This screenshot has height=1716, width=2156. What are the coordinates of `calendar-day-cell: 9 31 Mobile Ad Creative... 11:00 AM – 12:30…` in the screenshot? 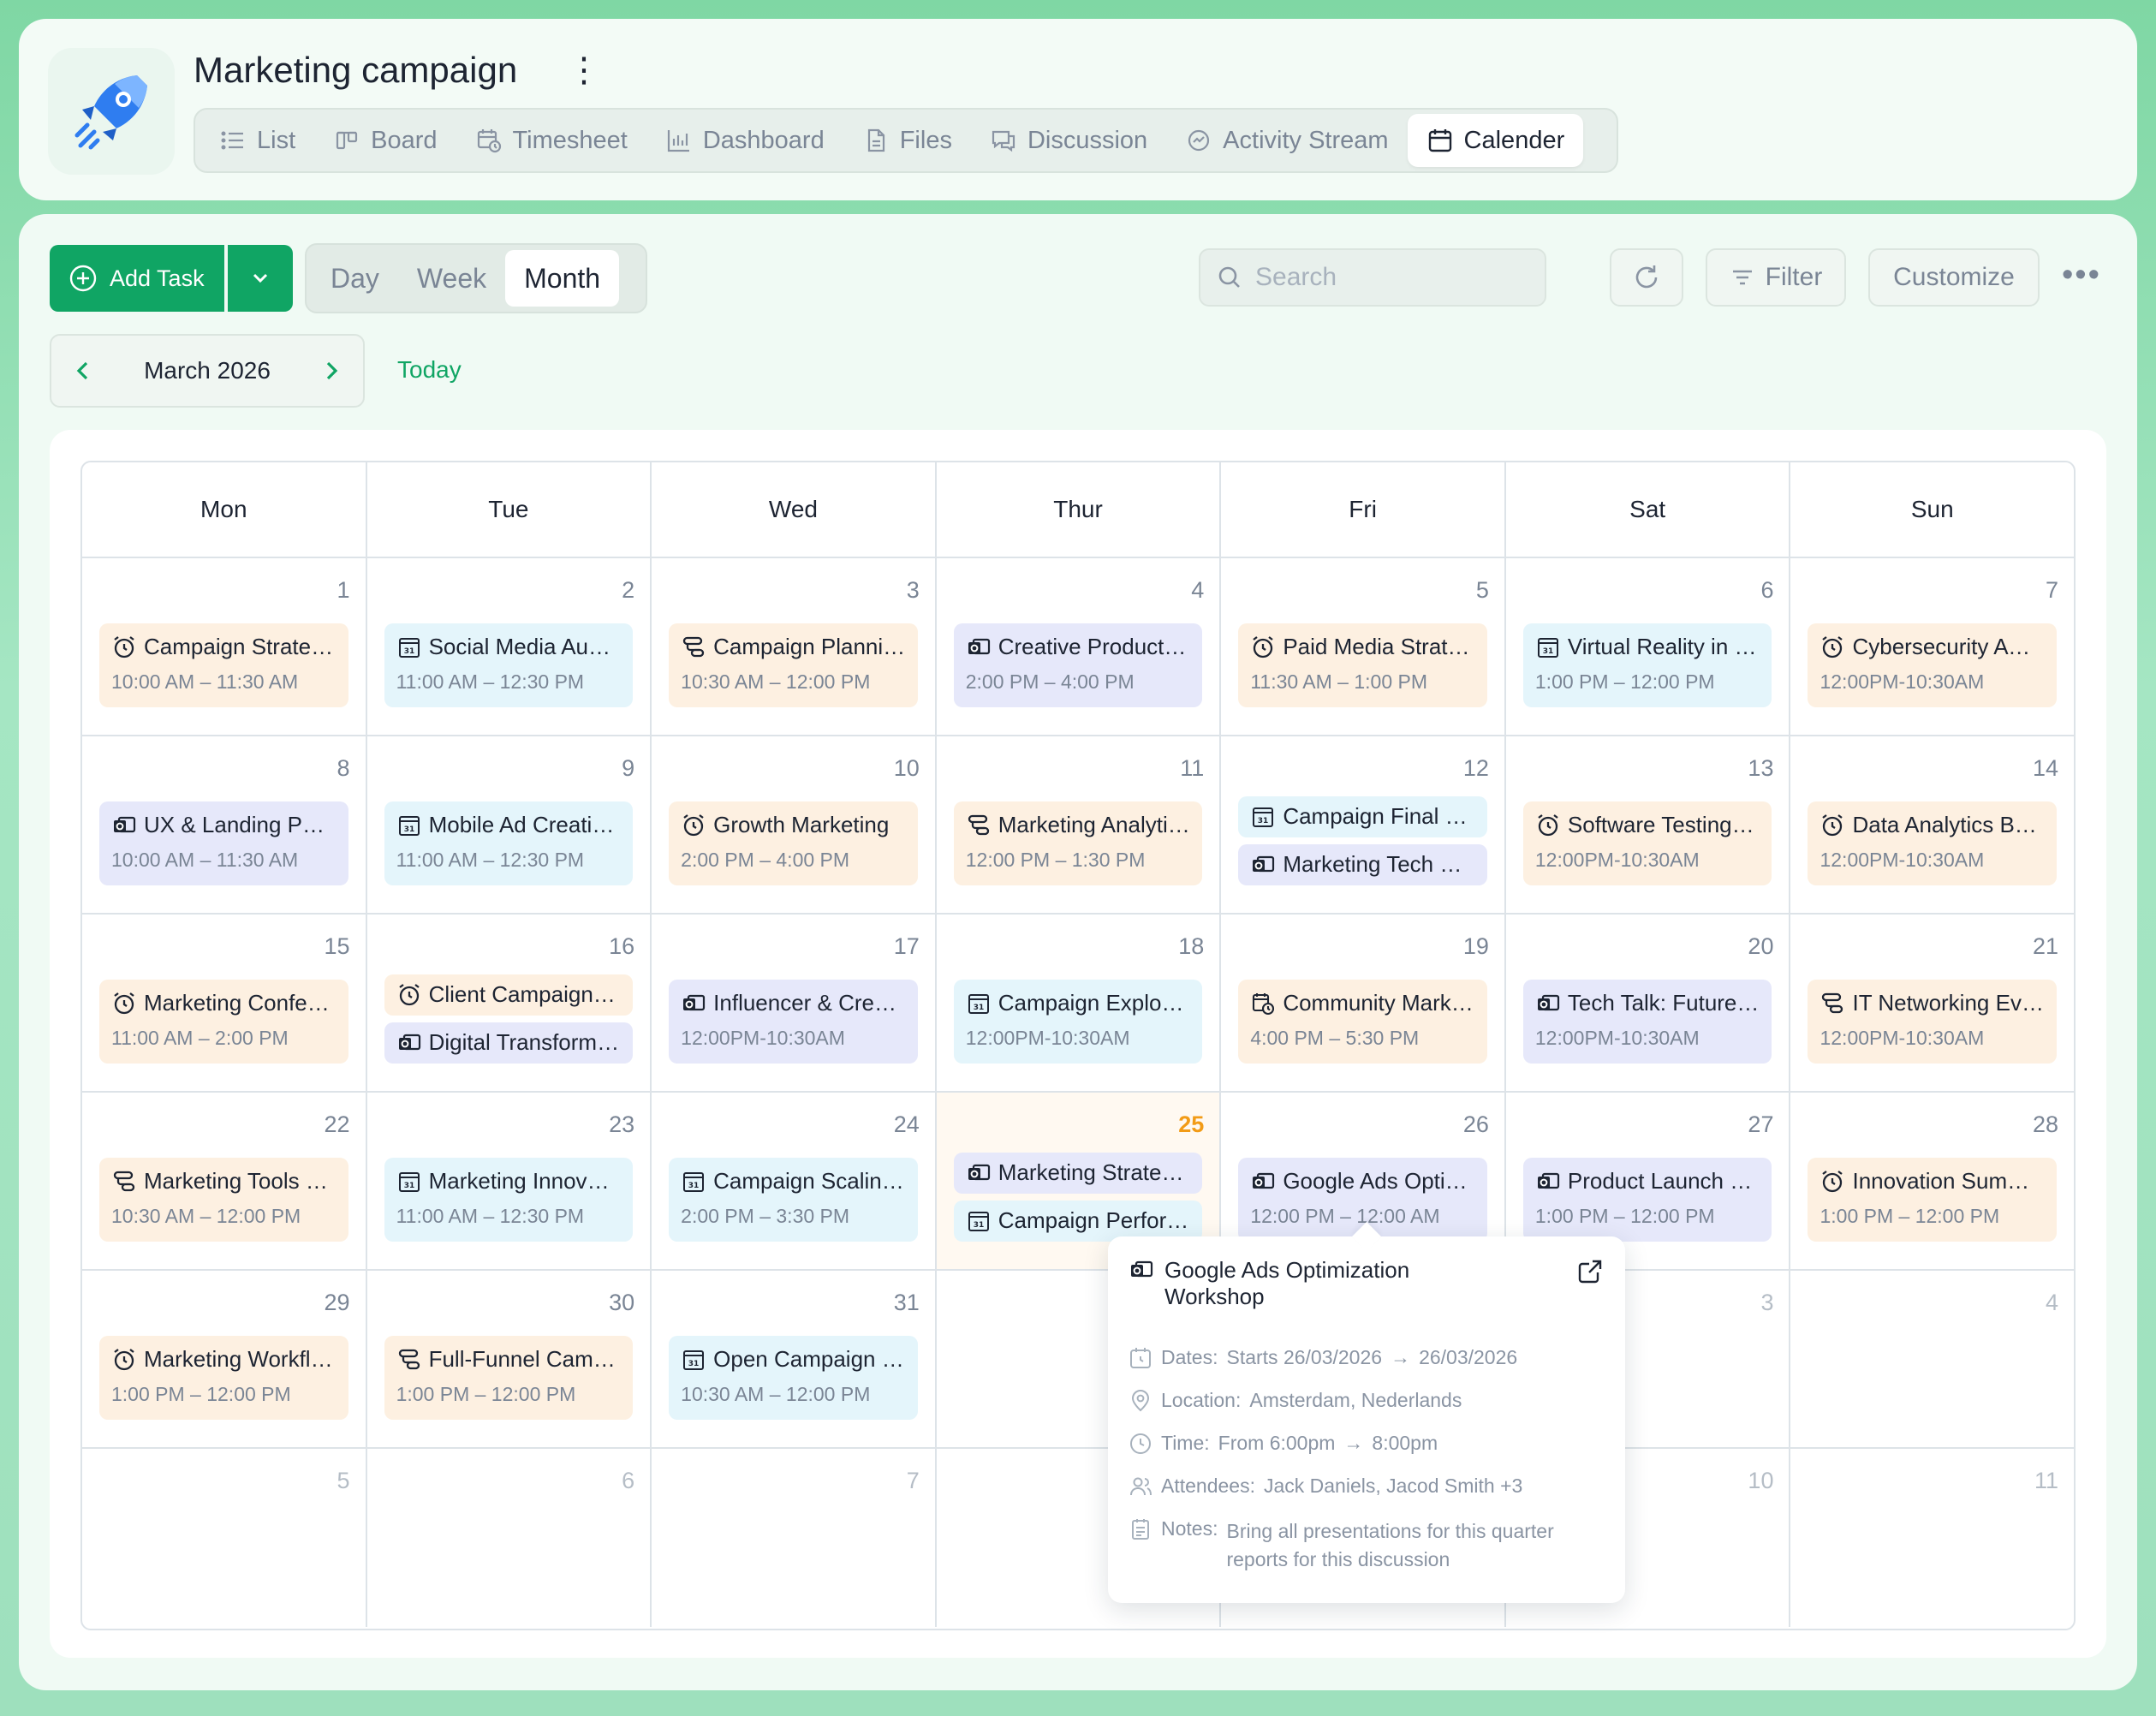 It's located at (509, 824).